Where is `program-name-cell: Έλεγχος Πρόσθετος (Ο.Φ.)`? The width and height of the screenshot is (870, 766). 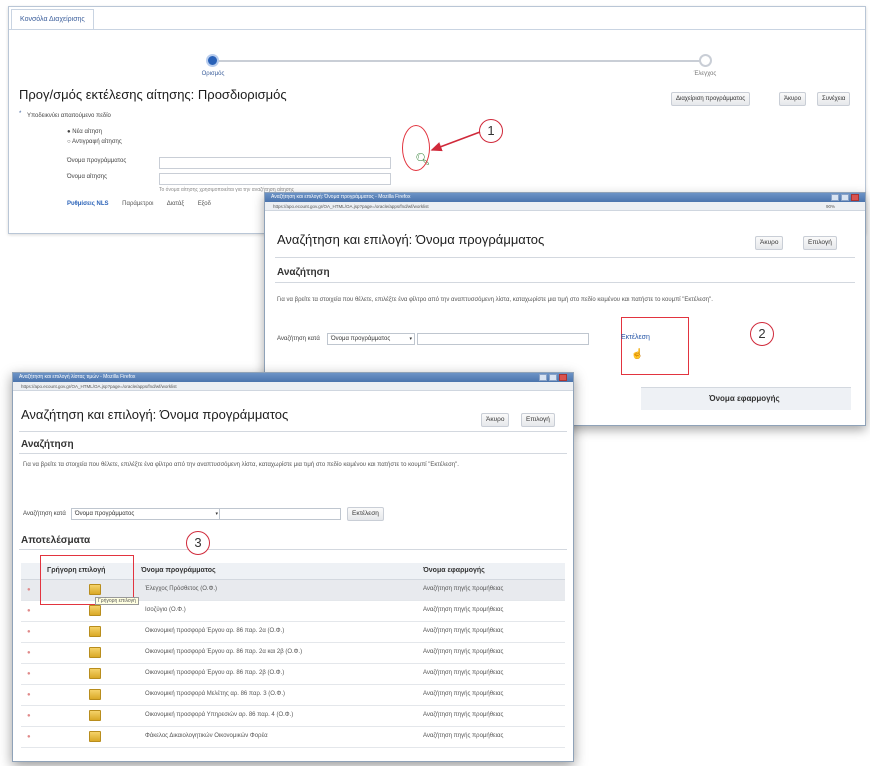
program-name-cell: Έλεγχος Πρόσθετος (Ο.Φ.) is located at coordinates (181, 589).